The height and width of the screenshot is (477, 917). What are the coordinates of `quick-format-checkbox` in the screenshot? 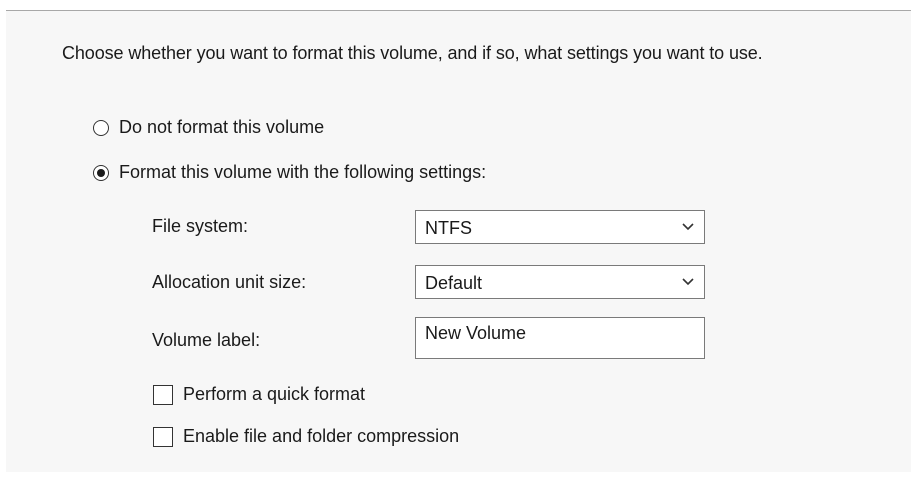 It's located at (163, 394).